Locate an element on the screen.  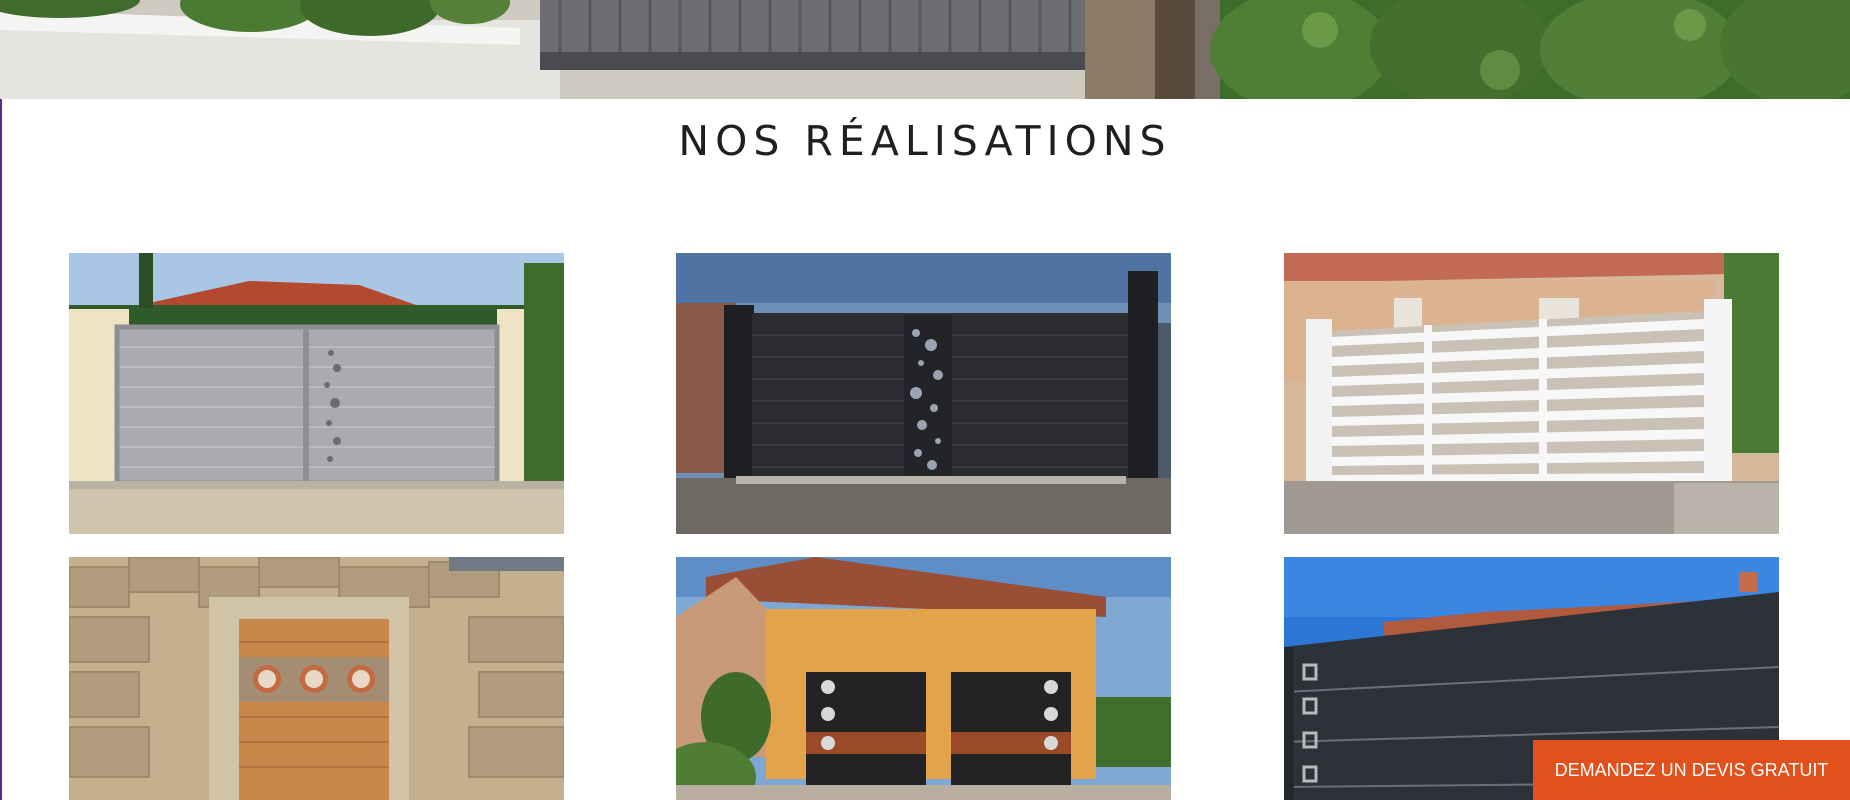
page-edge-line is located at coordinates (1, 449).